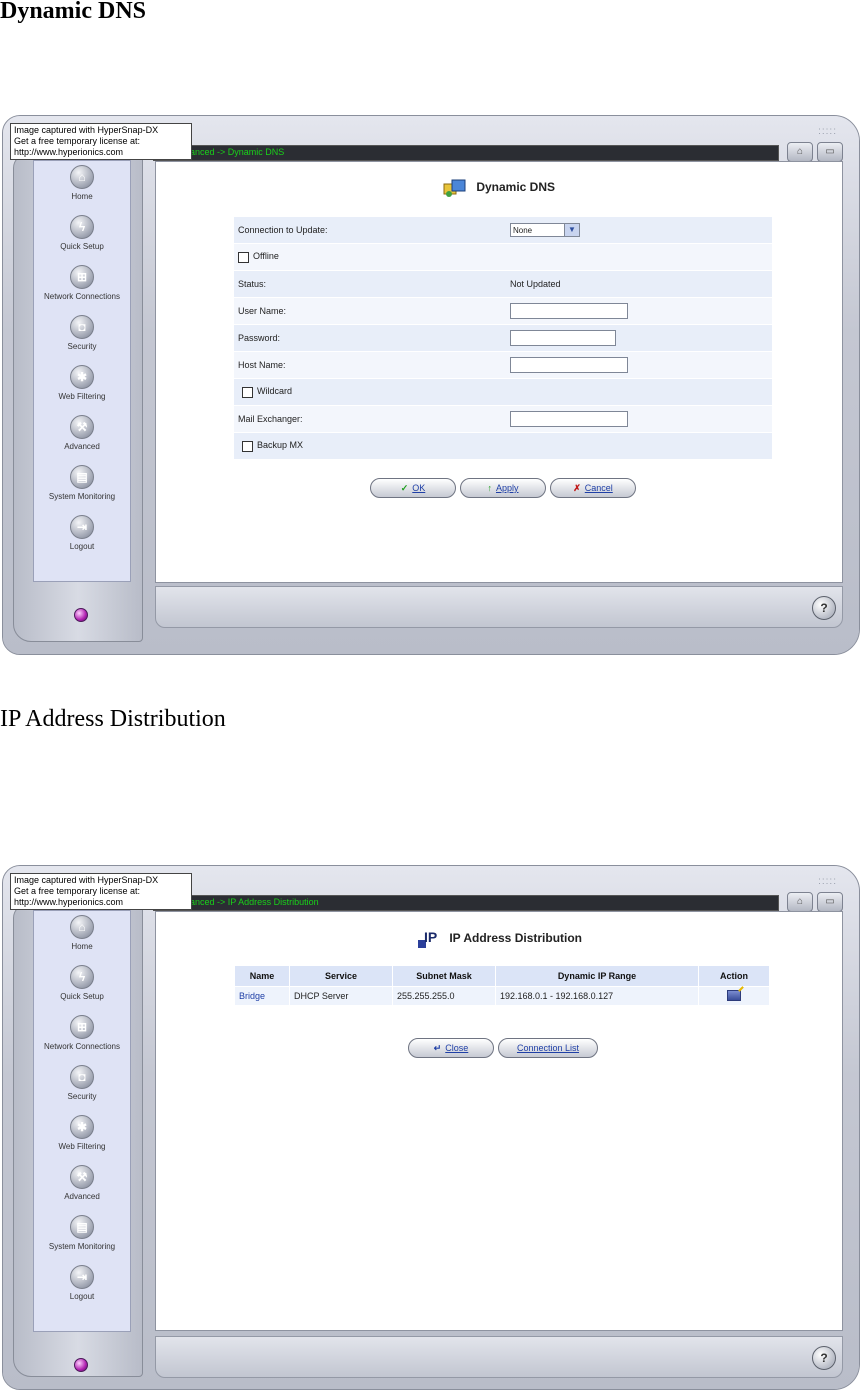 The height and width of the screenshot is (1392, 864). I want to click on home-icon: ⌂, so click(82, 927).